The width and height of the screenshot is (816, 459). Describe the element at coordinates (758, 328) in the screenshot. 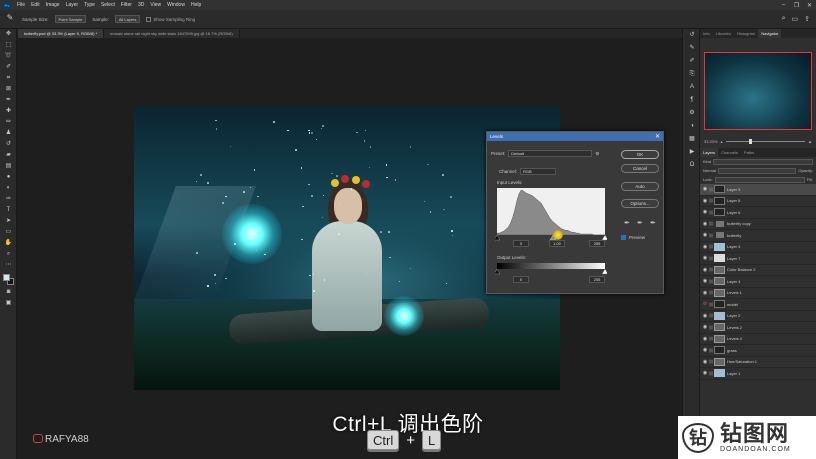

I see `layer-row: ◉ ⛓ Levels 2` at that location.